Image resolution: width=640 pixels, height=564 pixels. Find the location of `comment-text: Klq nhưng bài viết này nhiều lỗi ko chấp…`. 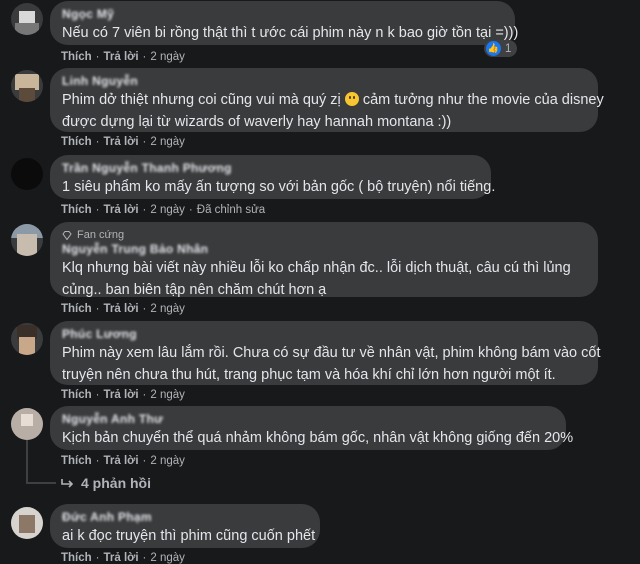

comment-text: Klq nhưng bài viết này nhiều lỗi ko chấp… is located at coordinates (316, 268).